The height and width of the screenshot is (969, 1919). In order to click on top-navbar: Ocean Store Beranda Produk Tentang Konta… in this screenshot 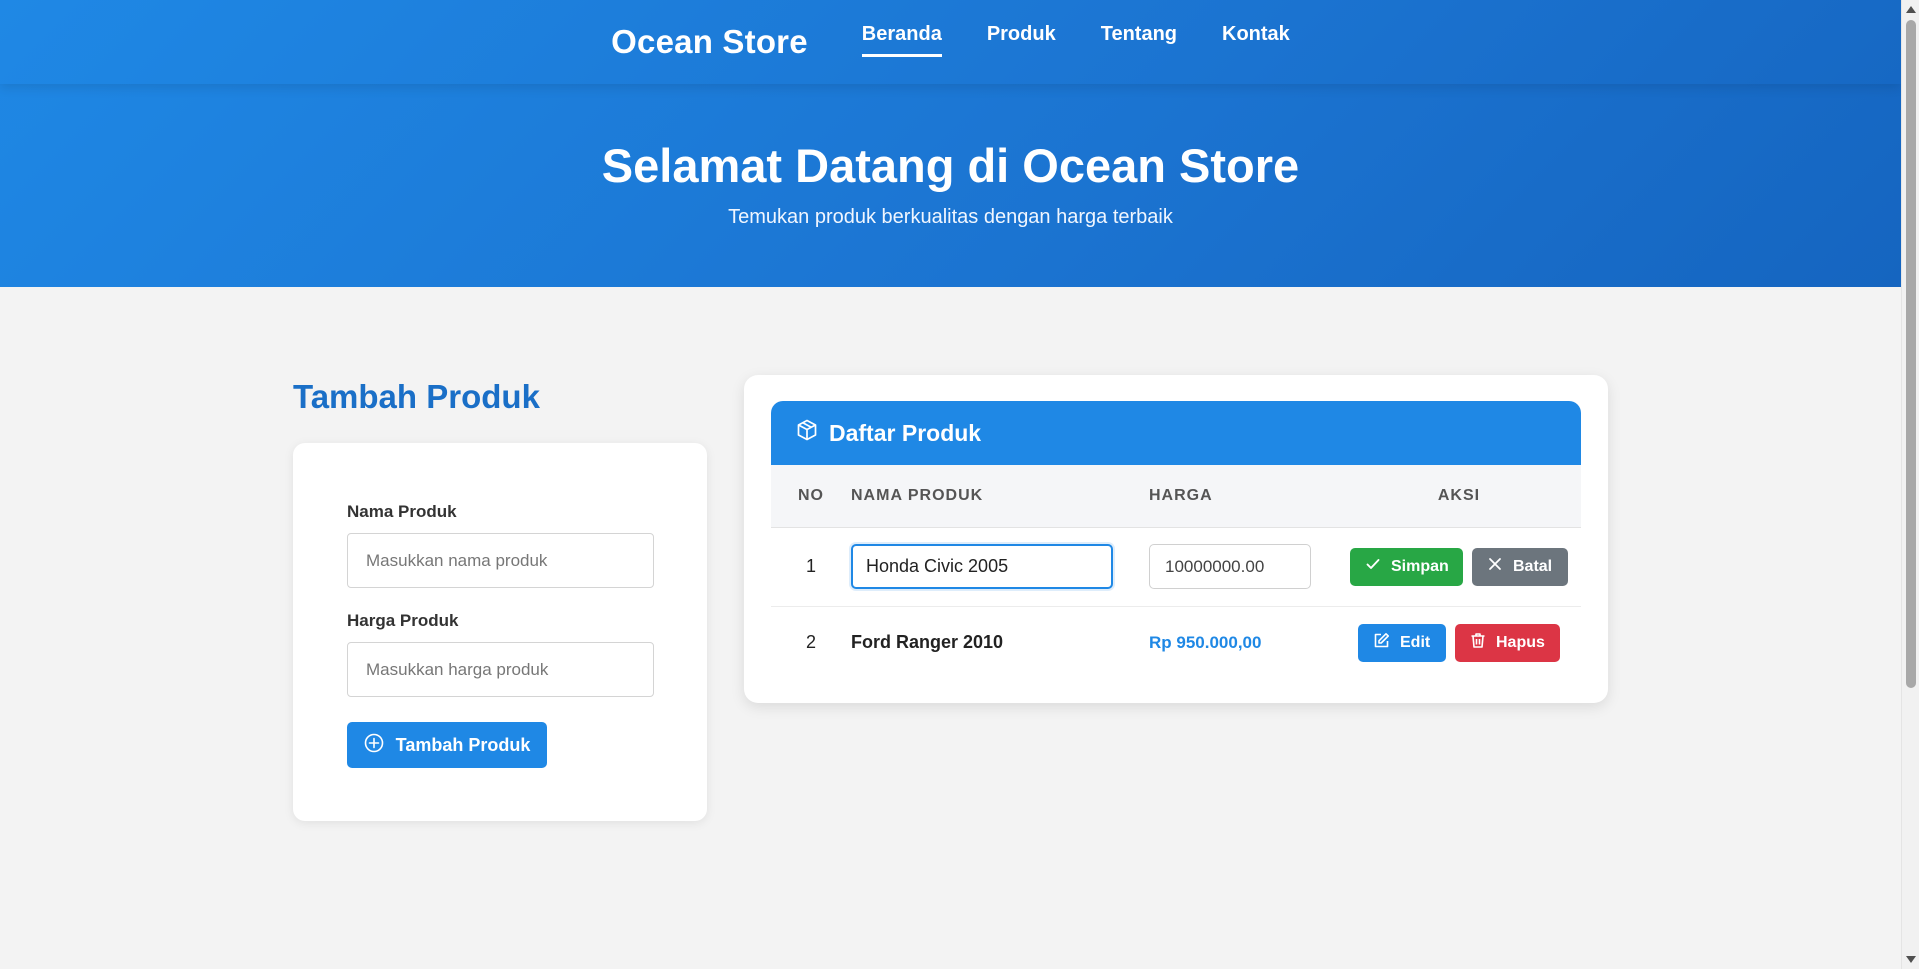, I will do `click(950, 42)`.